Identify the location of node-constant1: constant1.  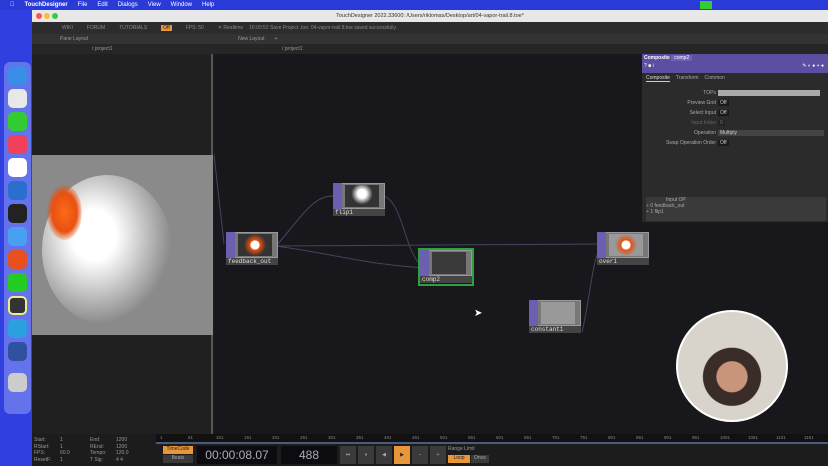
(555, 317).